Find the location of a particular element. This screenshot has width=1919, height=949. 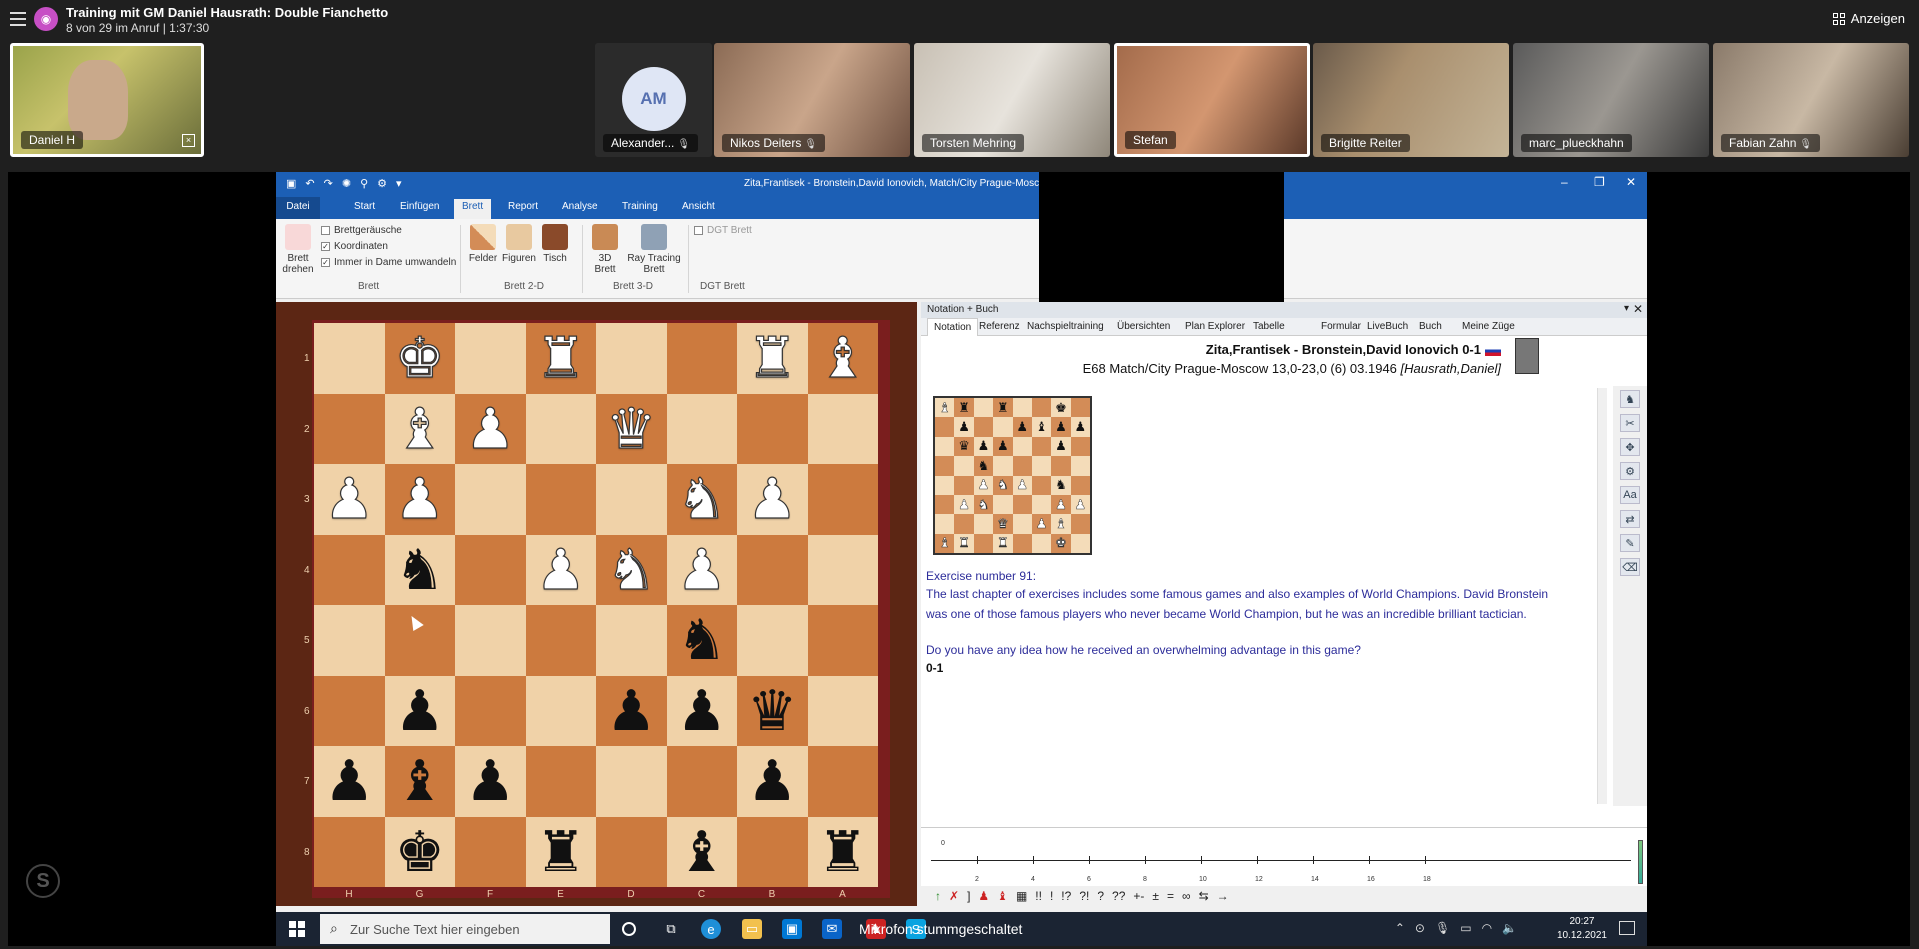

self-video-tile: Daniel H × is located at coordinates (107, 100).